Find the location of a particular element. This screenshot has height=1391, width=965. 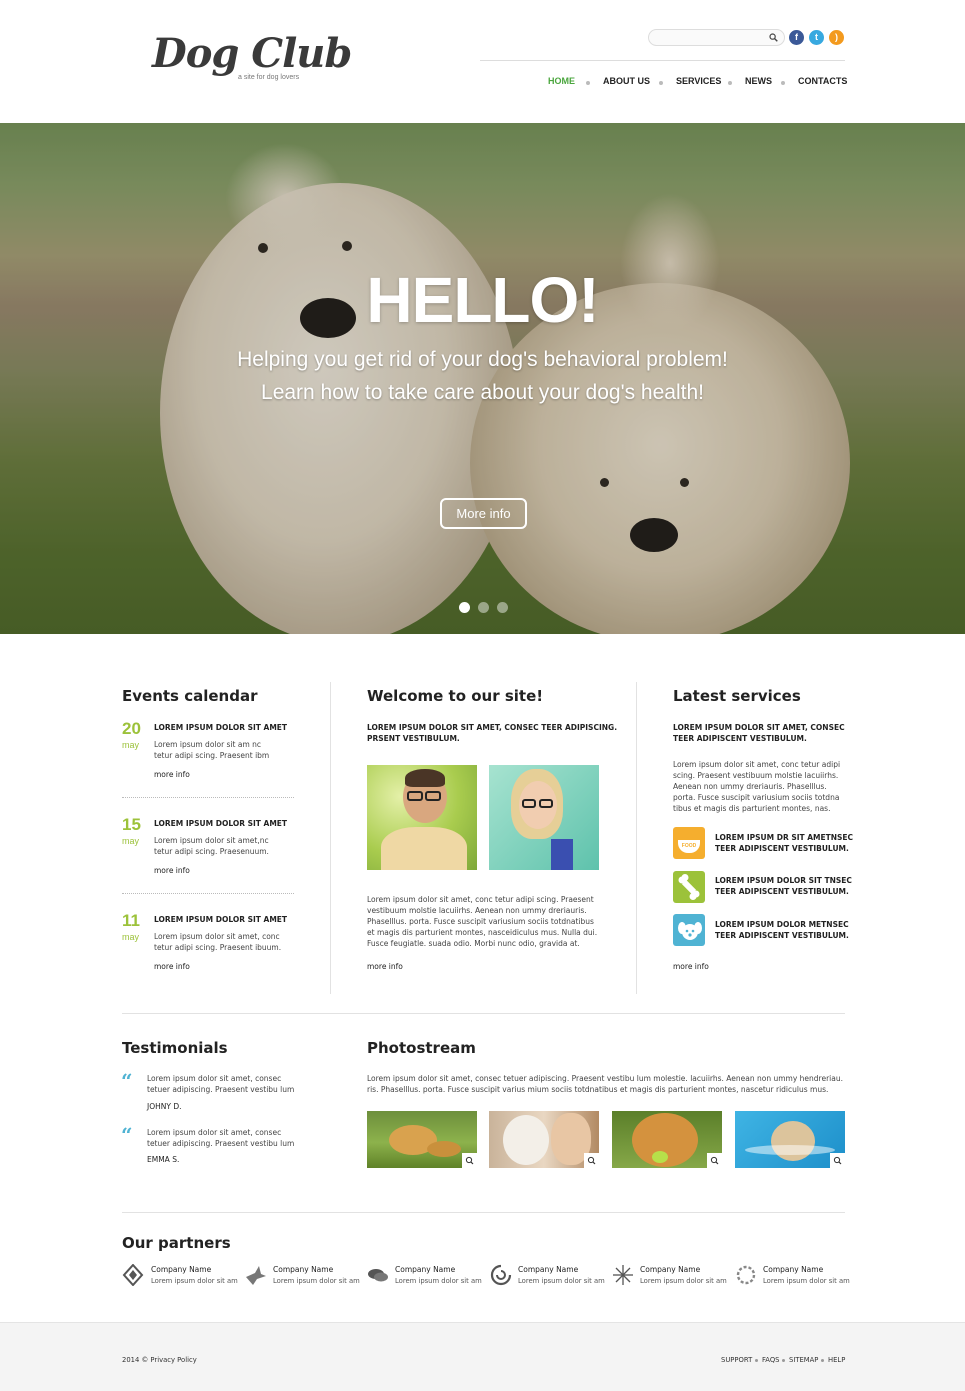

quote-icon: “ is located at coordinates (127, 1081).